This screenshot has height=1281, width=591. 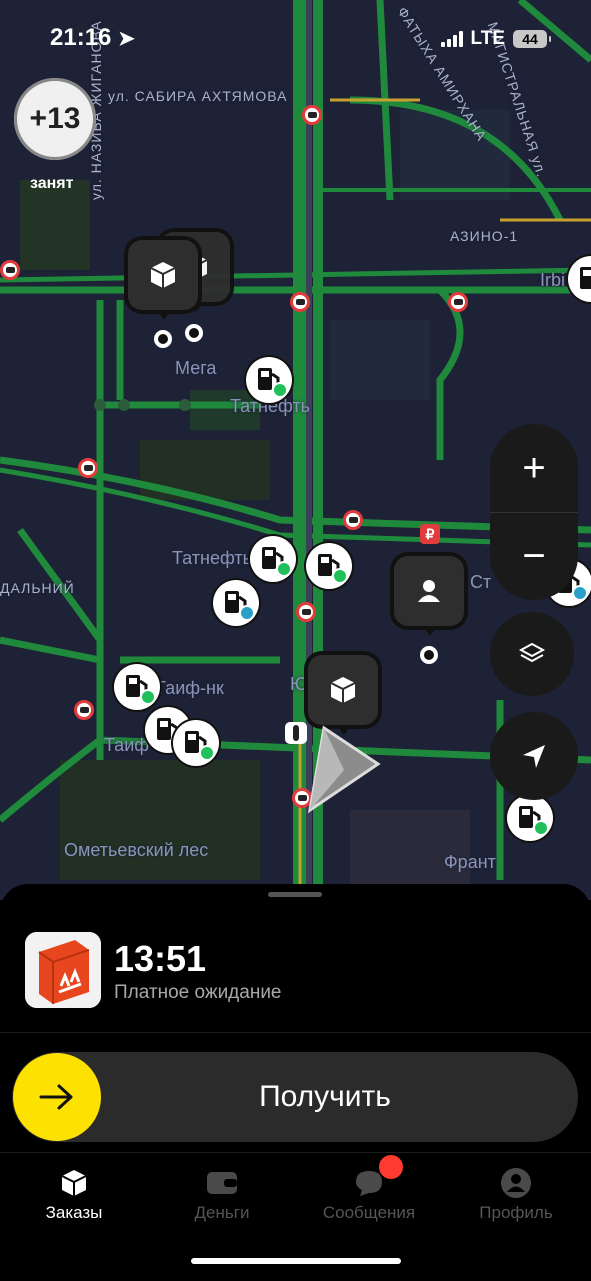 What do you see at coordinates (470, 862) in the screenshot?
I see `place-label-frant: Франт` at bounding box center [470, 862].